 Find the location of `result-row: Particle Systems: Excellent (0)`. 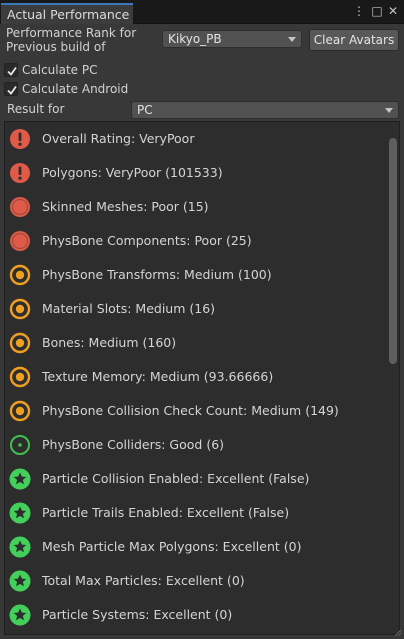

result-row: Particle Systems: Excellent (0) is located at coordinates (197, 615).